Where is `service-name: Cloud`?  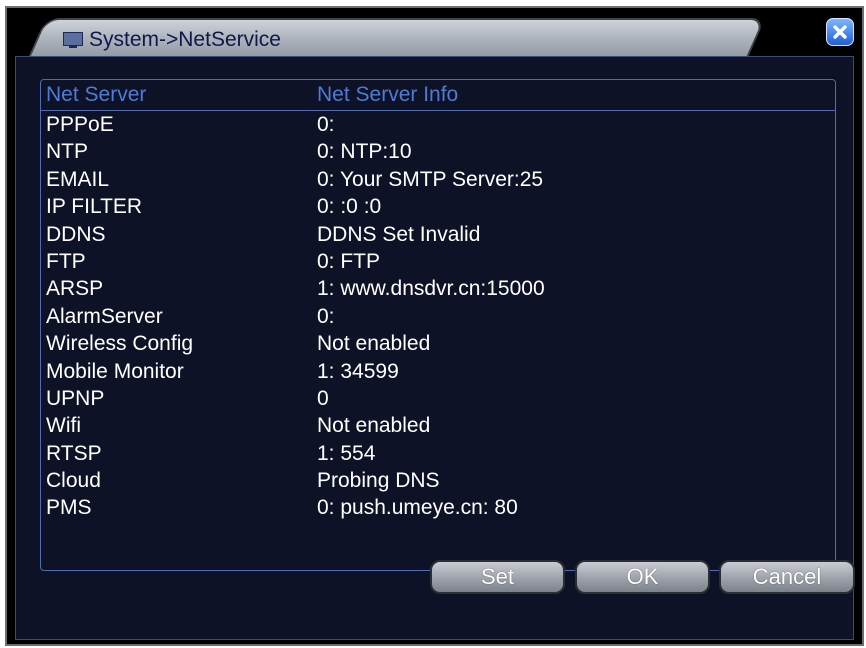
service-name: Cloud is located at coordinates (73, 481).